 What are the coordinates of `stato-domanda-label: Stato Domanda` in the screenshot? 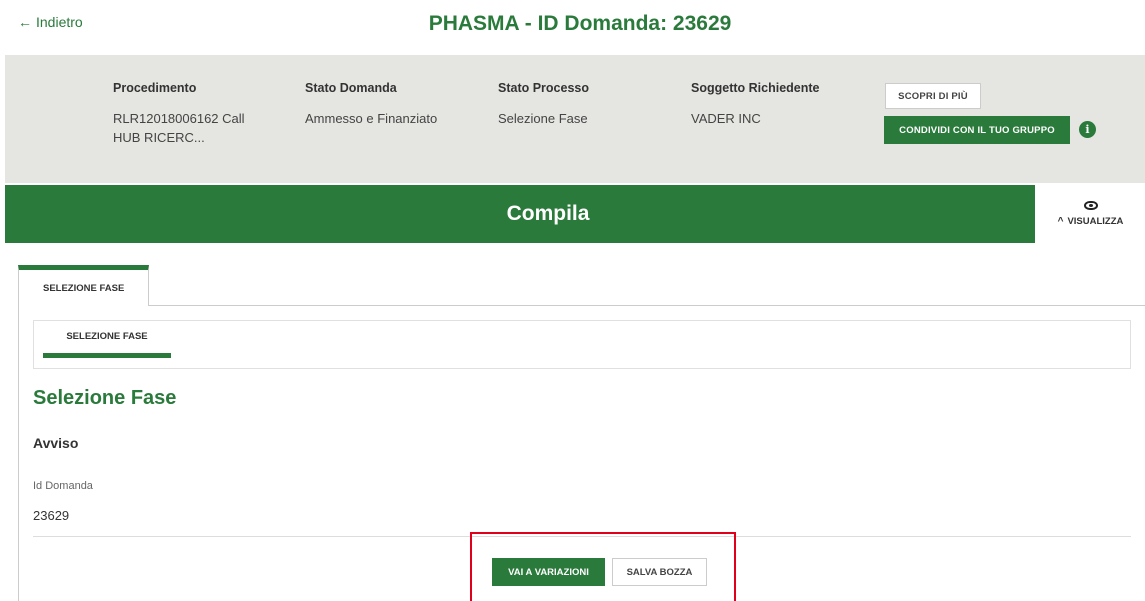 It's located at (351, 88).